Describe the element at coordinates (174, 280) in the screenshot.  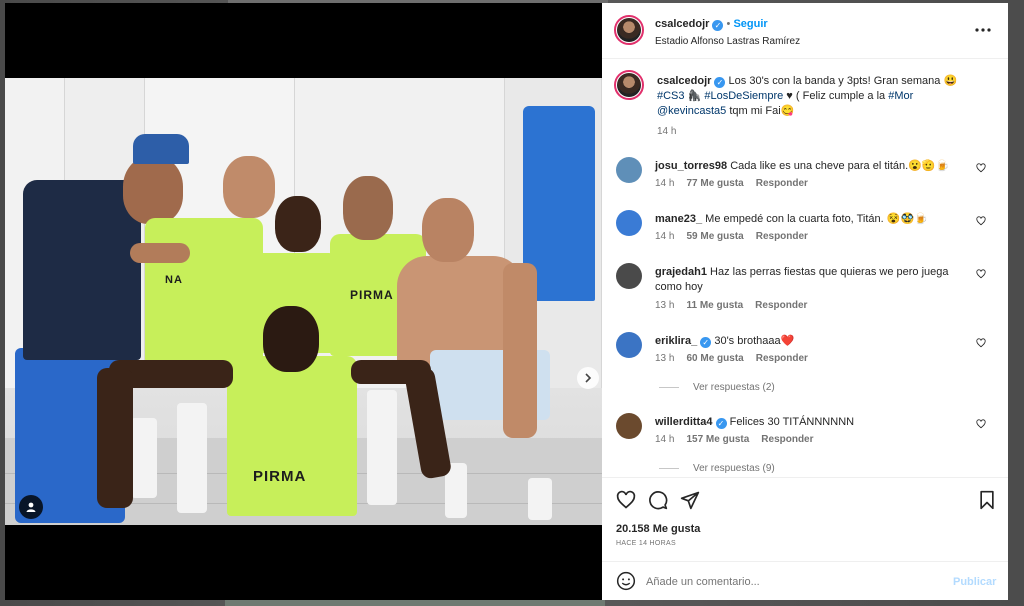
I see `vest-logo: NA` at that location.